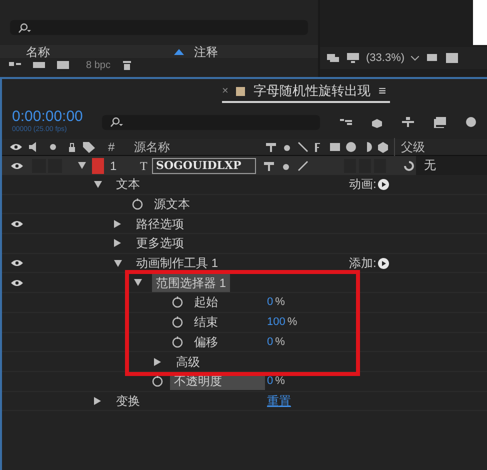 The height and width of the screenshot is (470, 487). What do you see at coordinates (199, 147) in the screenshot?
I see `column-header: 源名称` at bounding box center [199, 147].